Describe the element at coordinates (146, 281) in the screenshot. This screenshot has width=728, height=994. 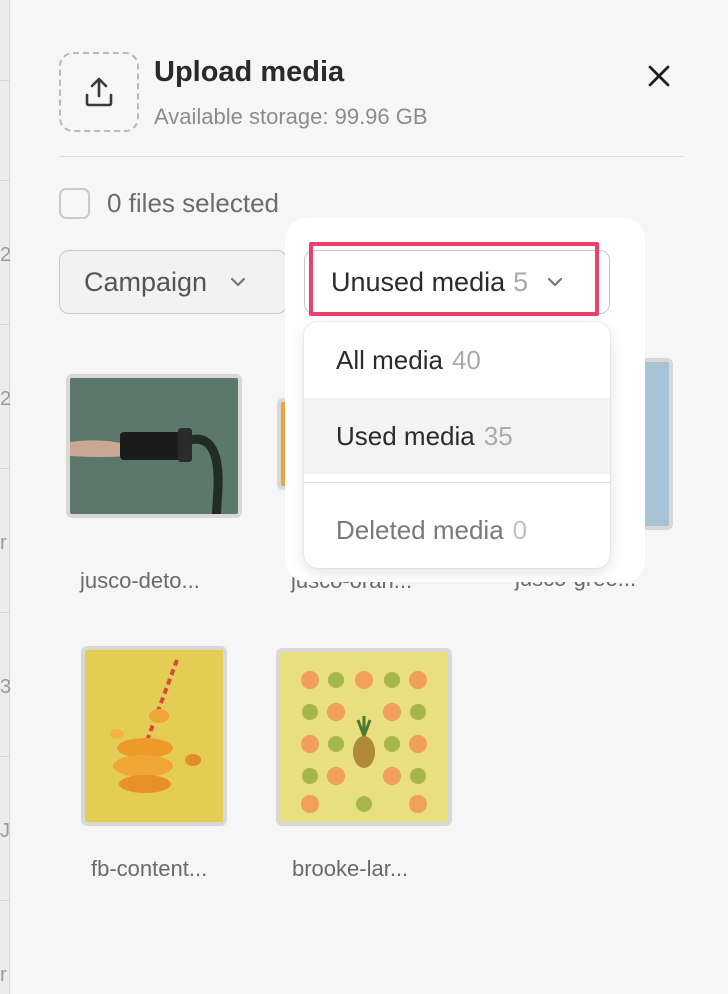
I see `campaign-filter-label: Campaign` at that location.